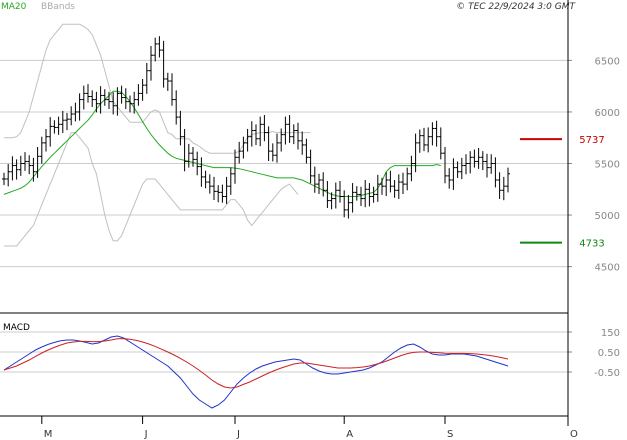  What do you see at coordinates (594, 353) in the screenshot?
I see `macd-axis-ticks: 150 0.50 -0.50` at bounding box center [594, 353].